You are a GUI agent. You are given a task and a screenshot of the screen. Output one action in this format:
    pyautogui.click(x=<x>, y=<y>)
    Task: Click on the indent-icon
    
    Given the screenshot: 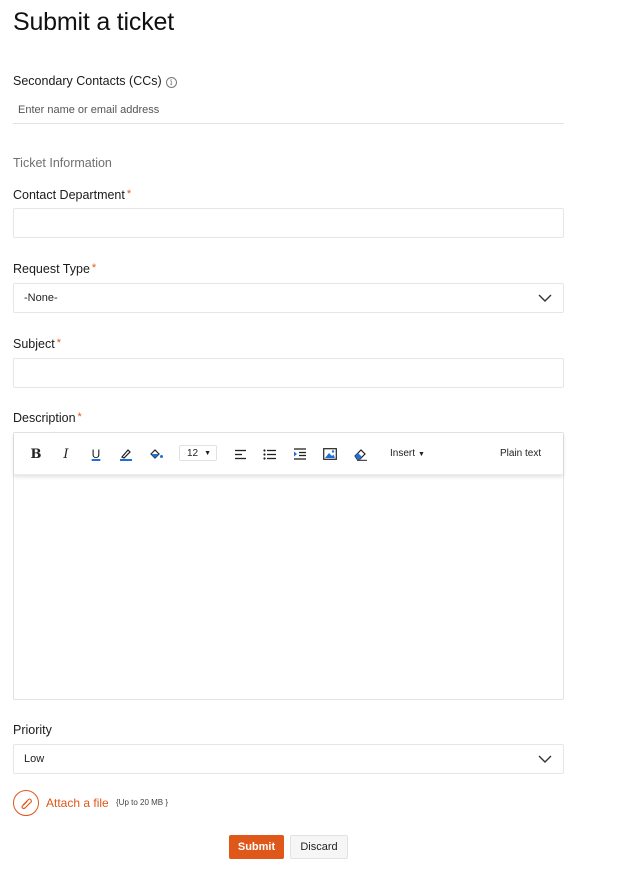 What is the action you would take?
    pyautogui.click(x=300, y=454)
    